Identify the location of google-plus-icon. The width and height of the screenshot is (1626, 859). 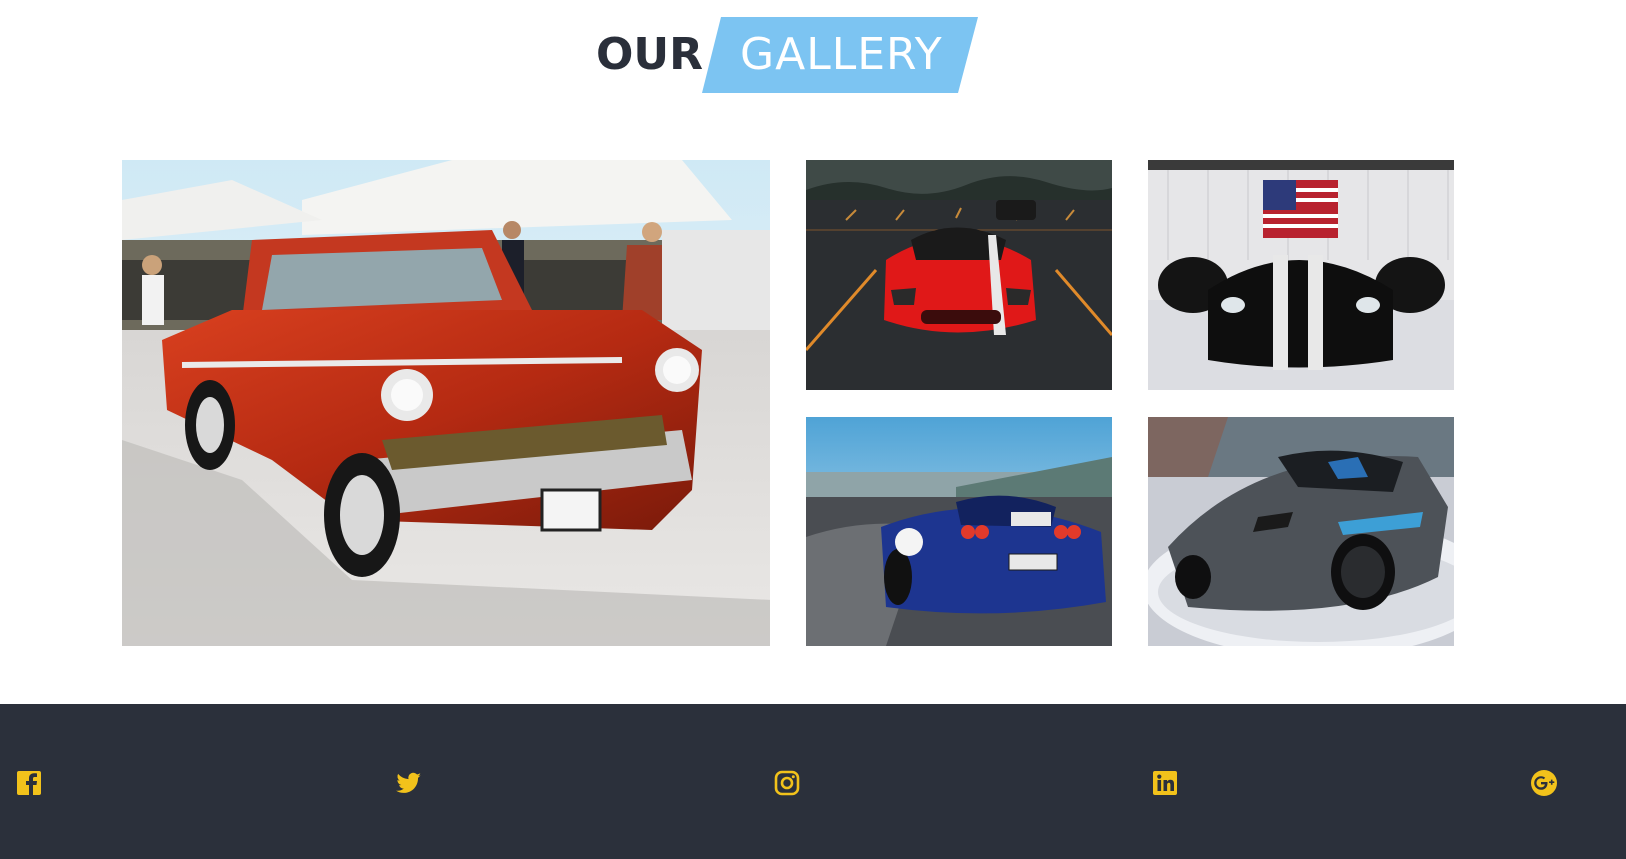
(1544, 783).